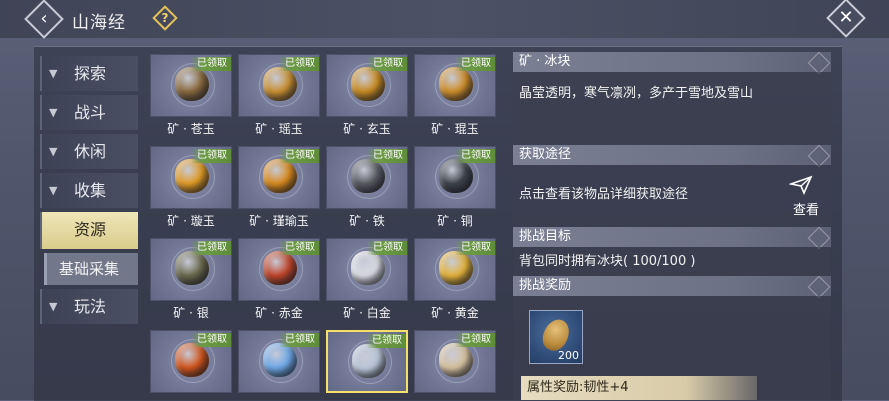 This screenshot has width=889, height=401. What do you see at coordinates (672, 195) in the screenshot?
I see `source-box: 点击查看该物品详细获取途径 查看` at bounding box center [672, 195].